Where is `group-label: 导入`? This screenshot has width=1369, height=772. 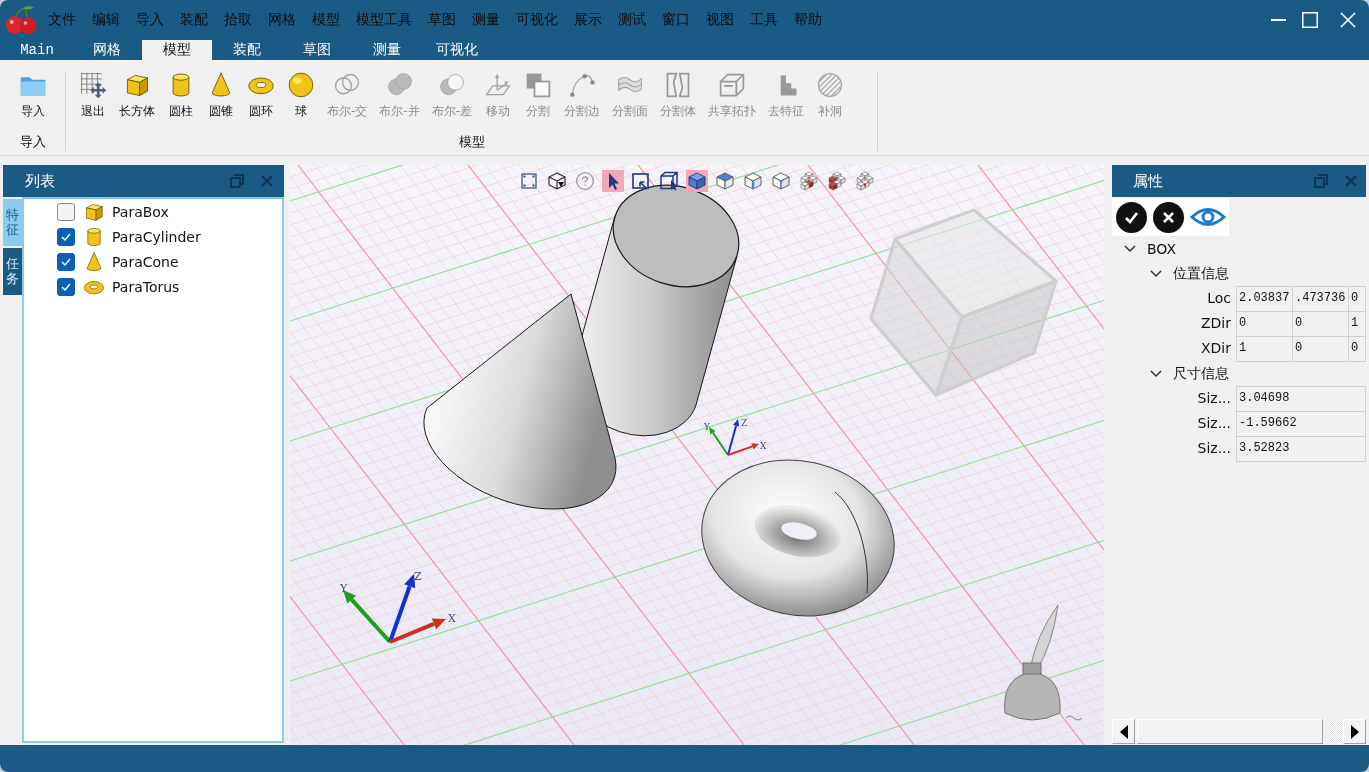 group-label: 导入 is located at coordinates (32, 142).